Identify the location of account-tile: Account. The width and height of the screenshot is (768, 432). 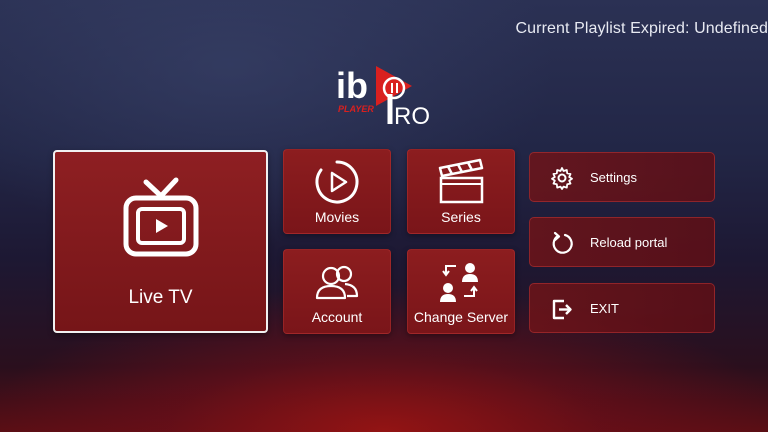
(337, 291).